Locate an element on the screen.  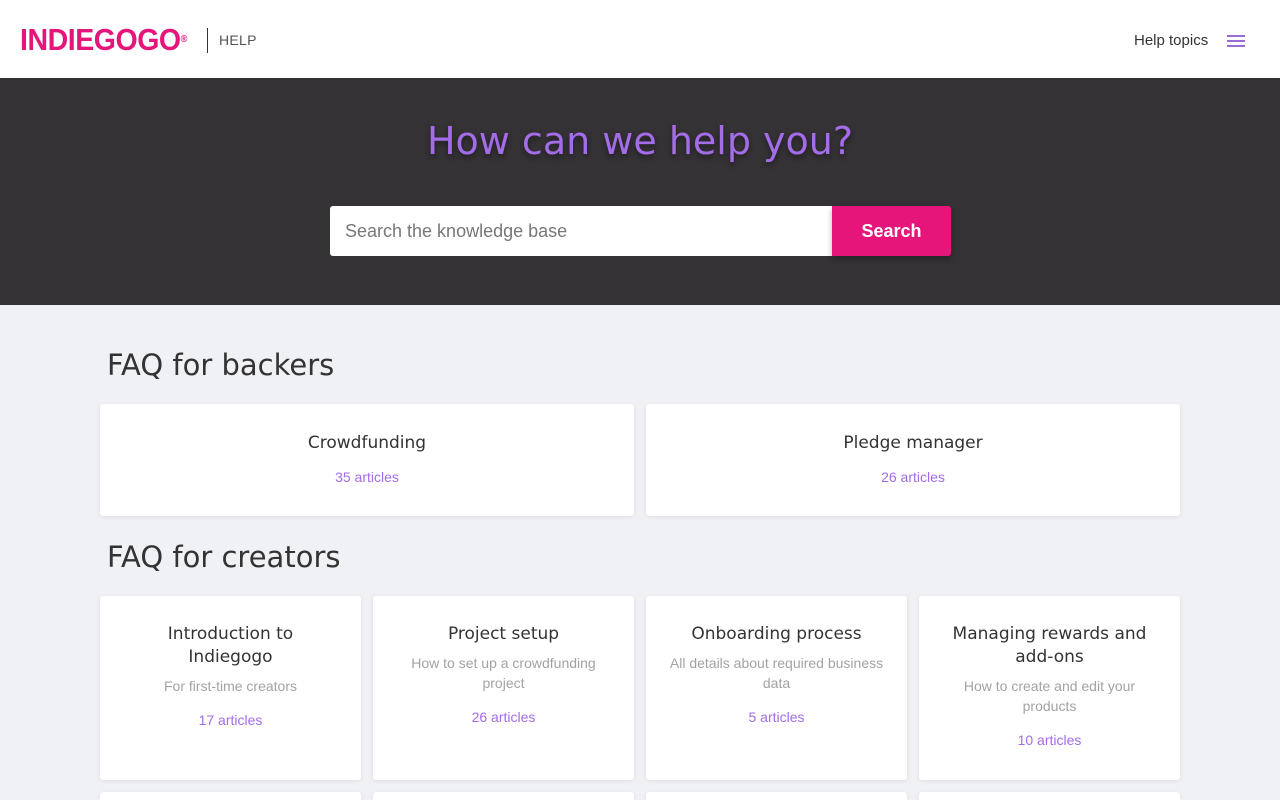
card-article-count: 5 articles is located at coordinates (776, 717).